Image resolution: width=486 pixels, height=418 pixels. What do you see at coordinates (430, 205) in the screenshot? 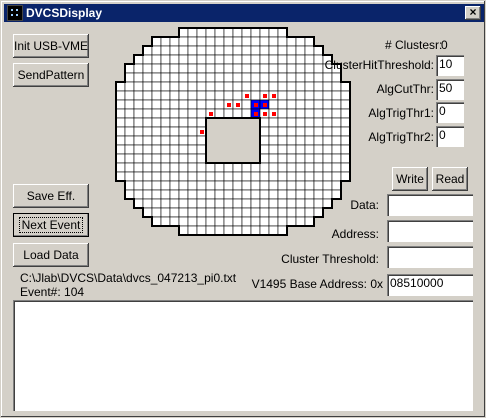
I see `data-field` at bounding box center [430, 205].